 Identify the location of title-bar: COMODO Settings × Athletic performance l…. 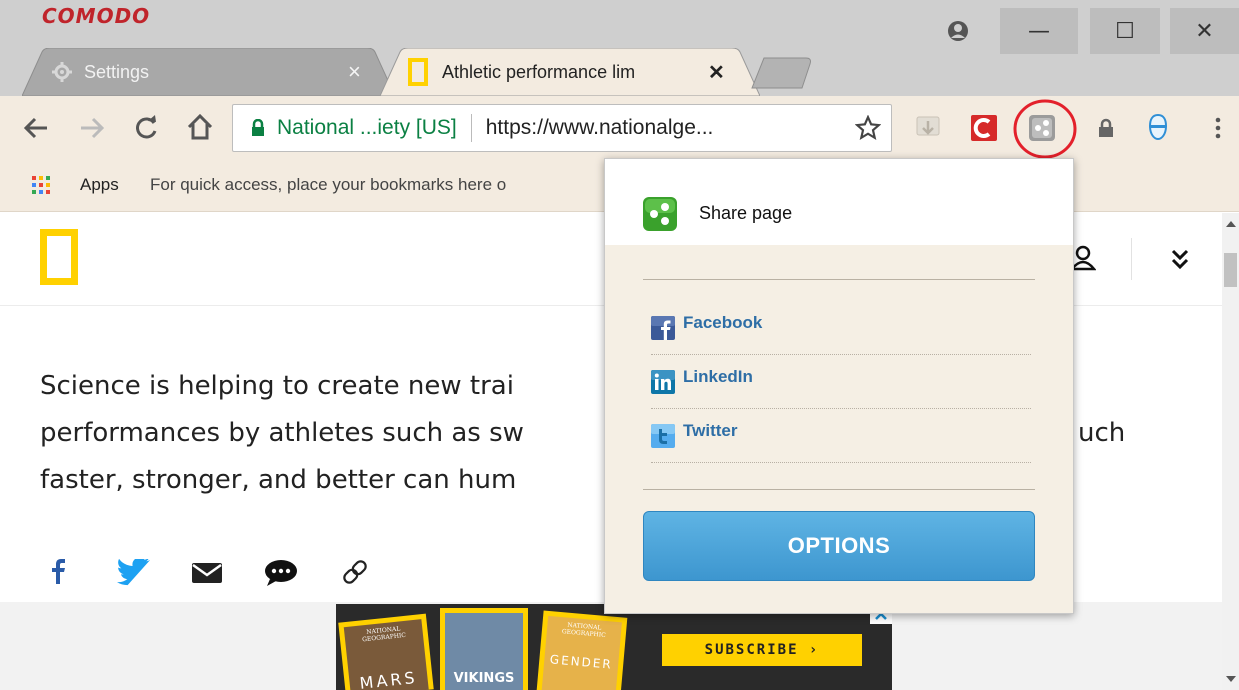
(619, 48).